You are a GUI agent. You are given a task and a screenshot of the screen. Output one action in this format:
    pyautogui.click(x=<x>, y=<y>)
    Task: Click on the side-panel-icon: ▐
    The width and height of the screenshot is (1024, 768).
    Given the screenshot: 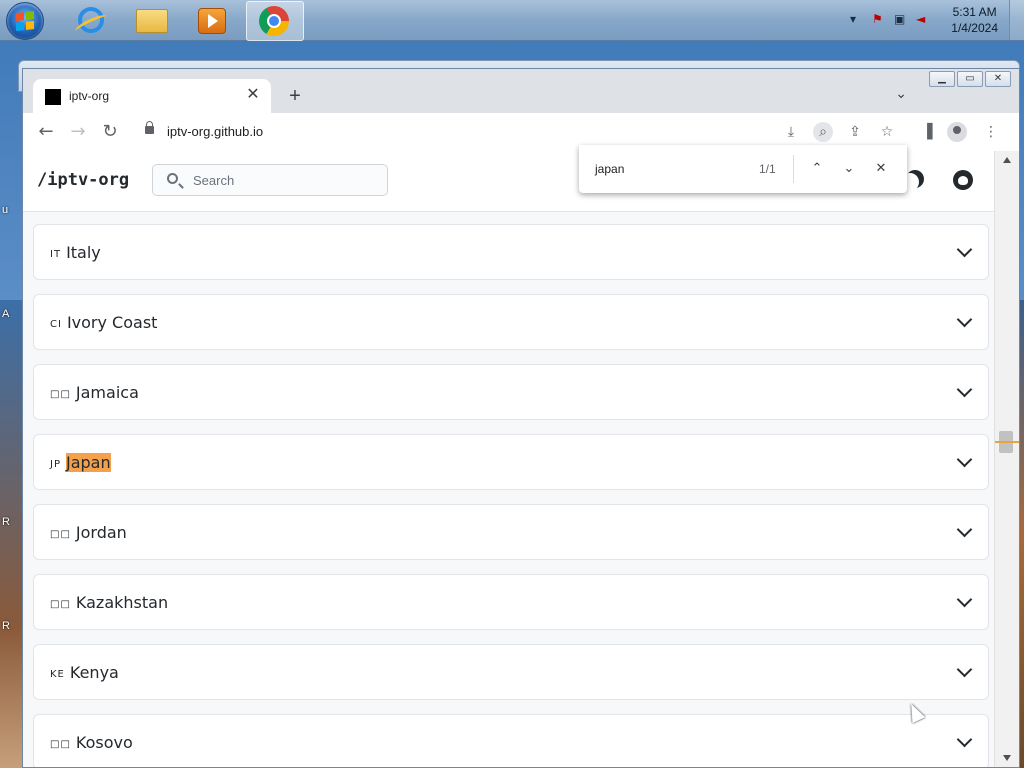 What is the action you would take?
    pyautogui.click(x=927, y=132)
    